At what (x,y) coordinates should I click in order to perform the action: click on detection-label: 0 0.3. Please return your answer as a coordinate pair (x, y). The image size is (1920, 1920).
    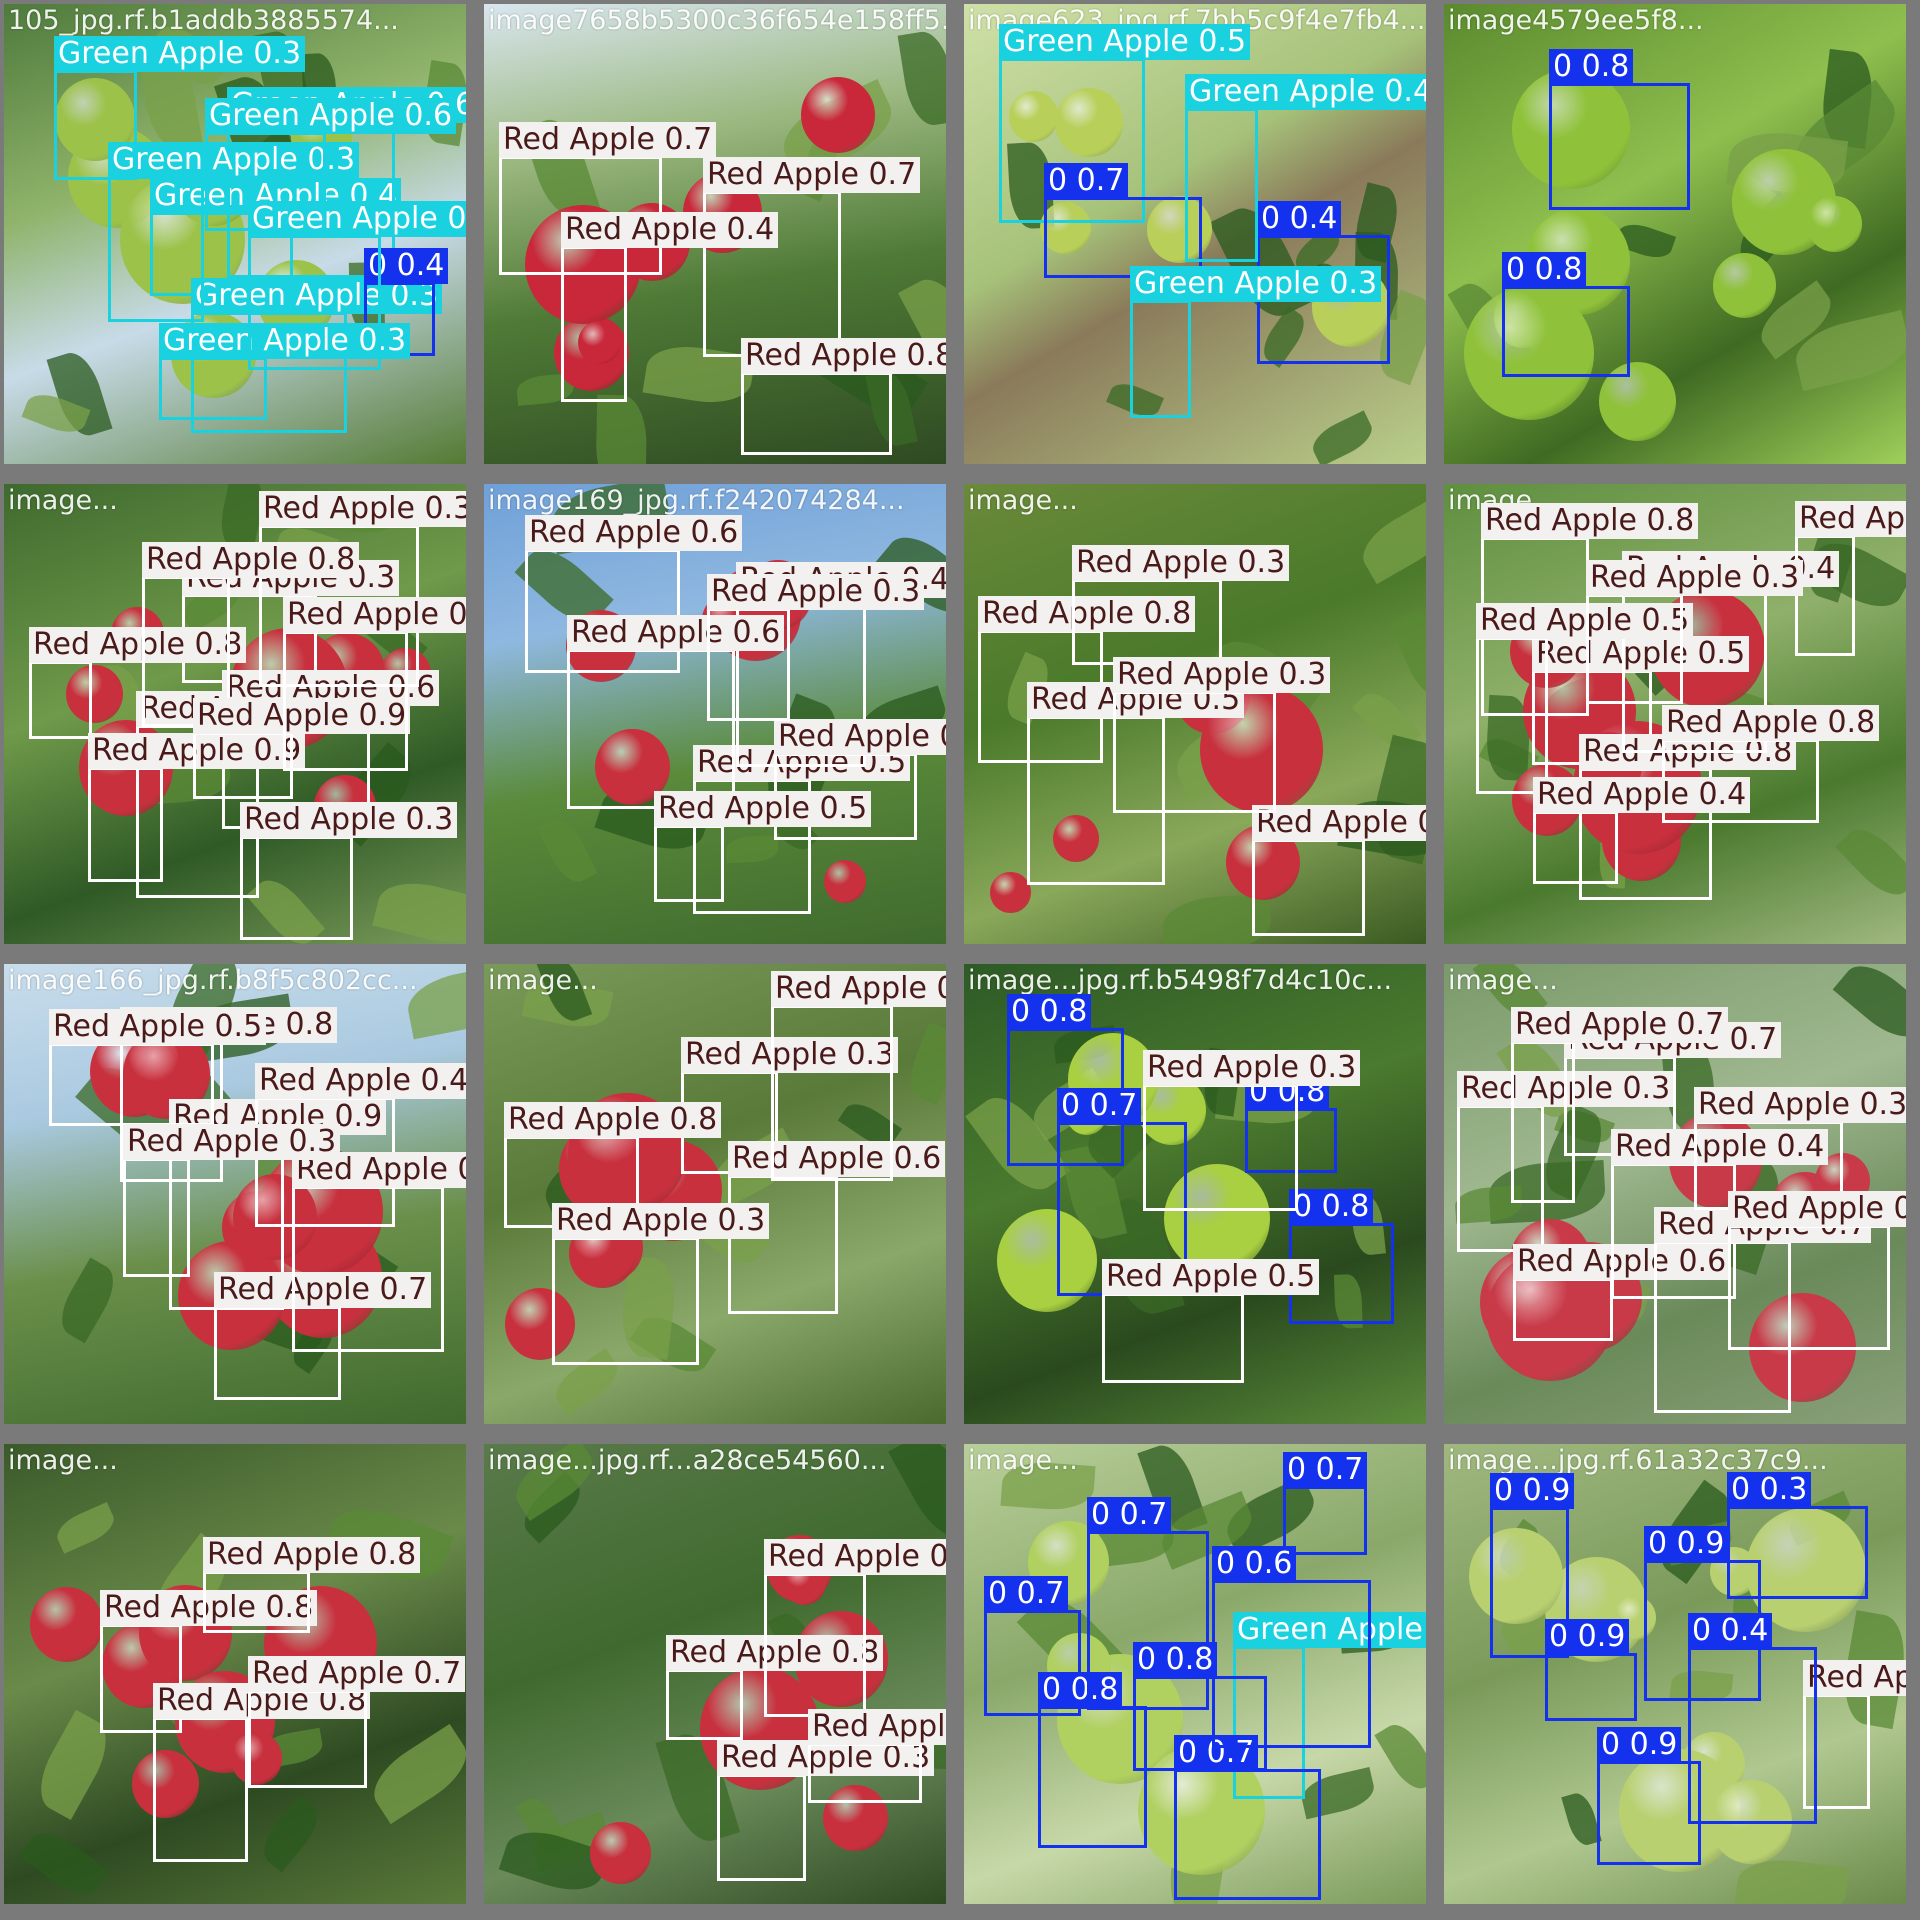
    Looking at the image, I should click on (1769, 1490).